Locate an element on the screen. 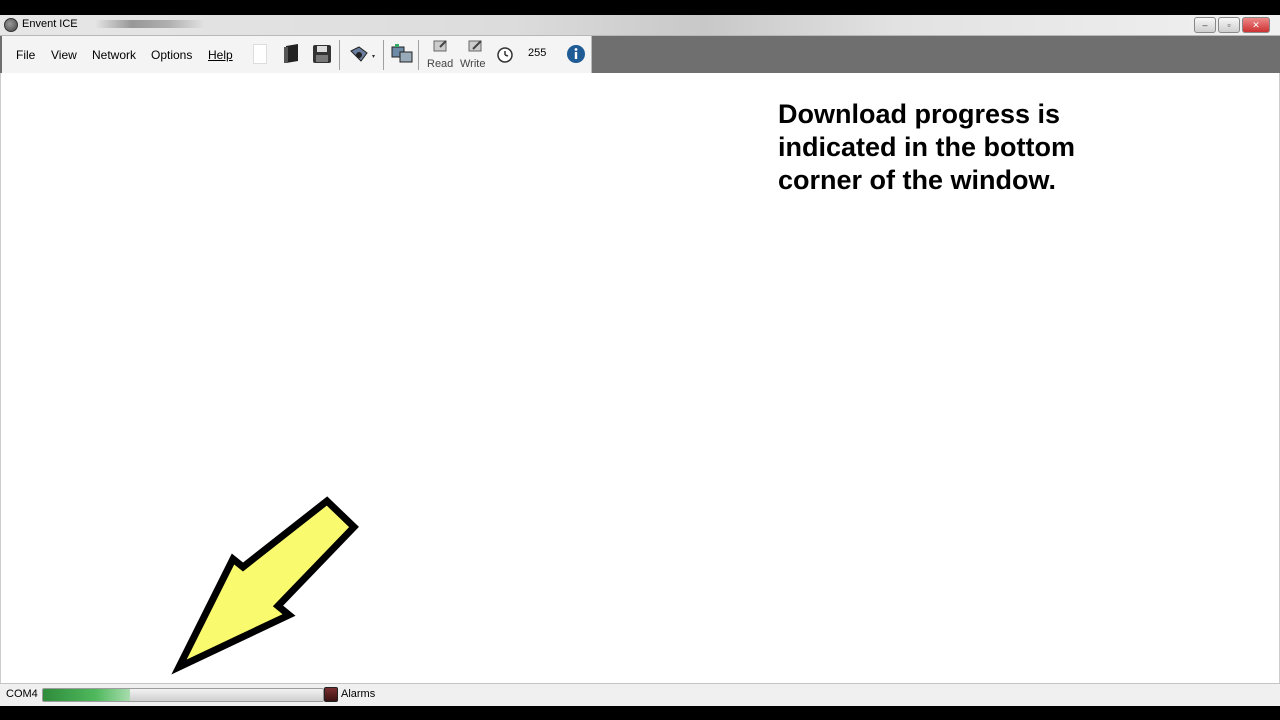  menu-help: Help is located at coordinates (220, 55).